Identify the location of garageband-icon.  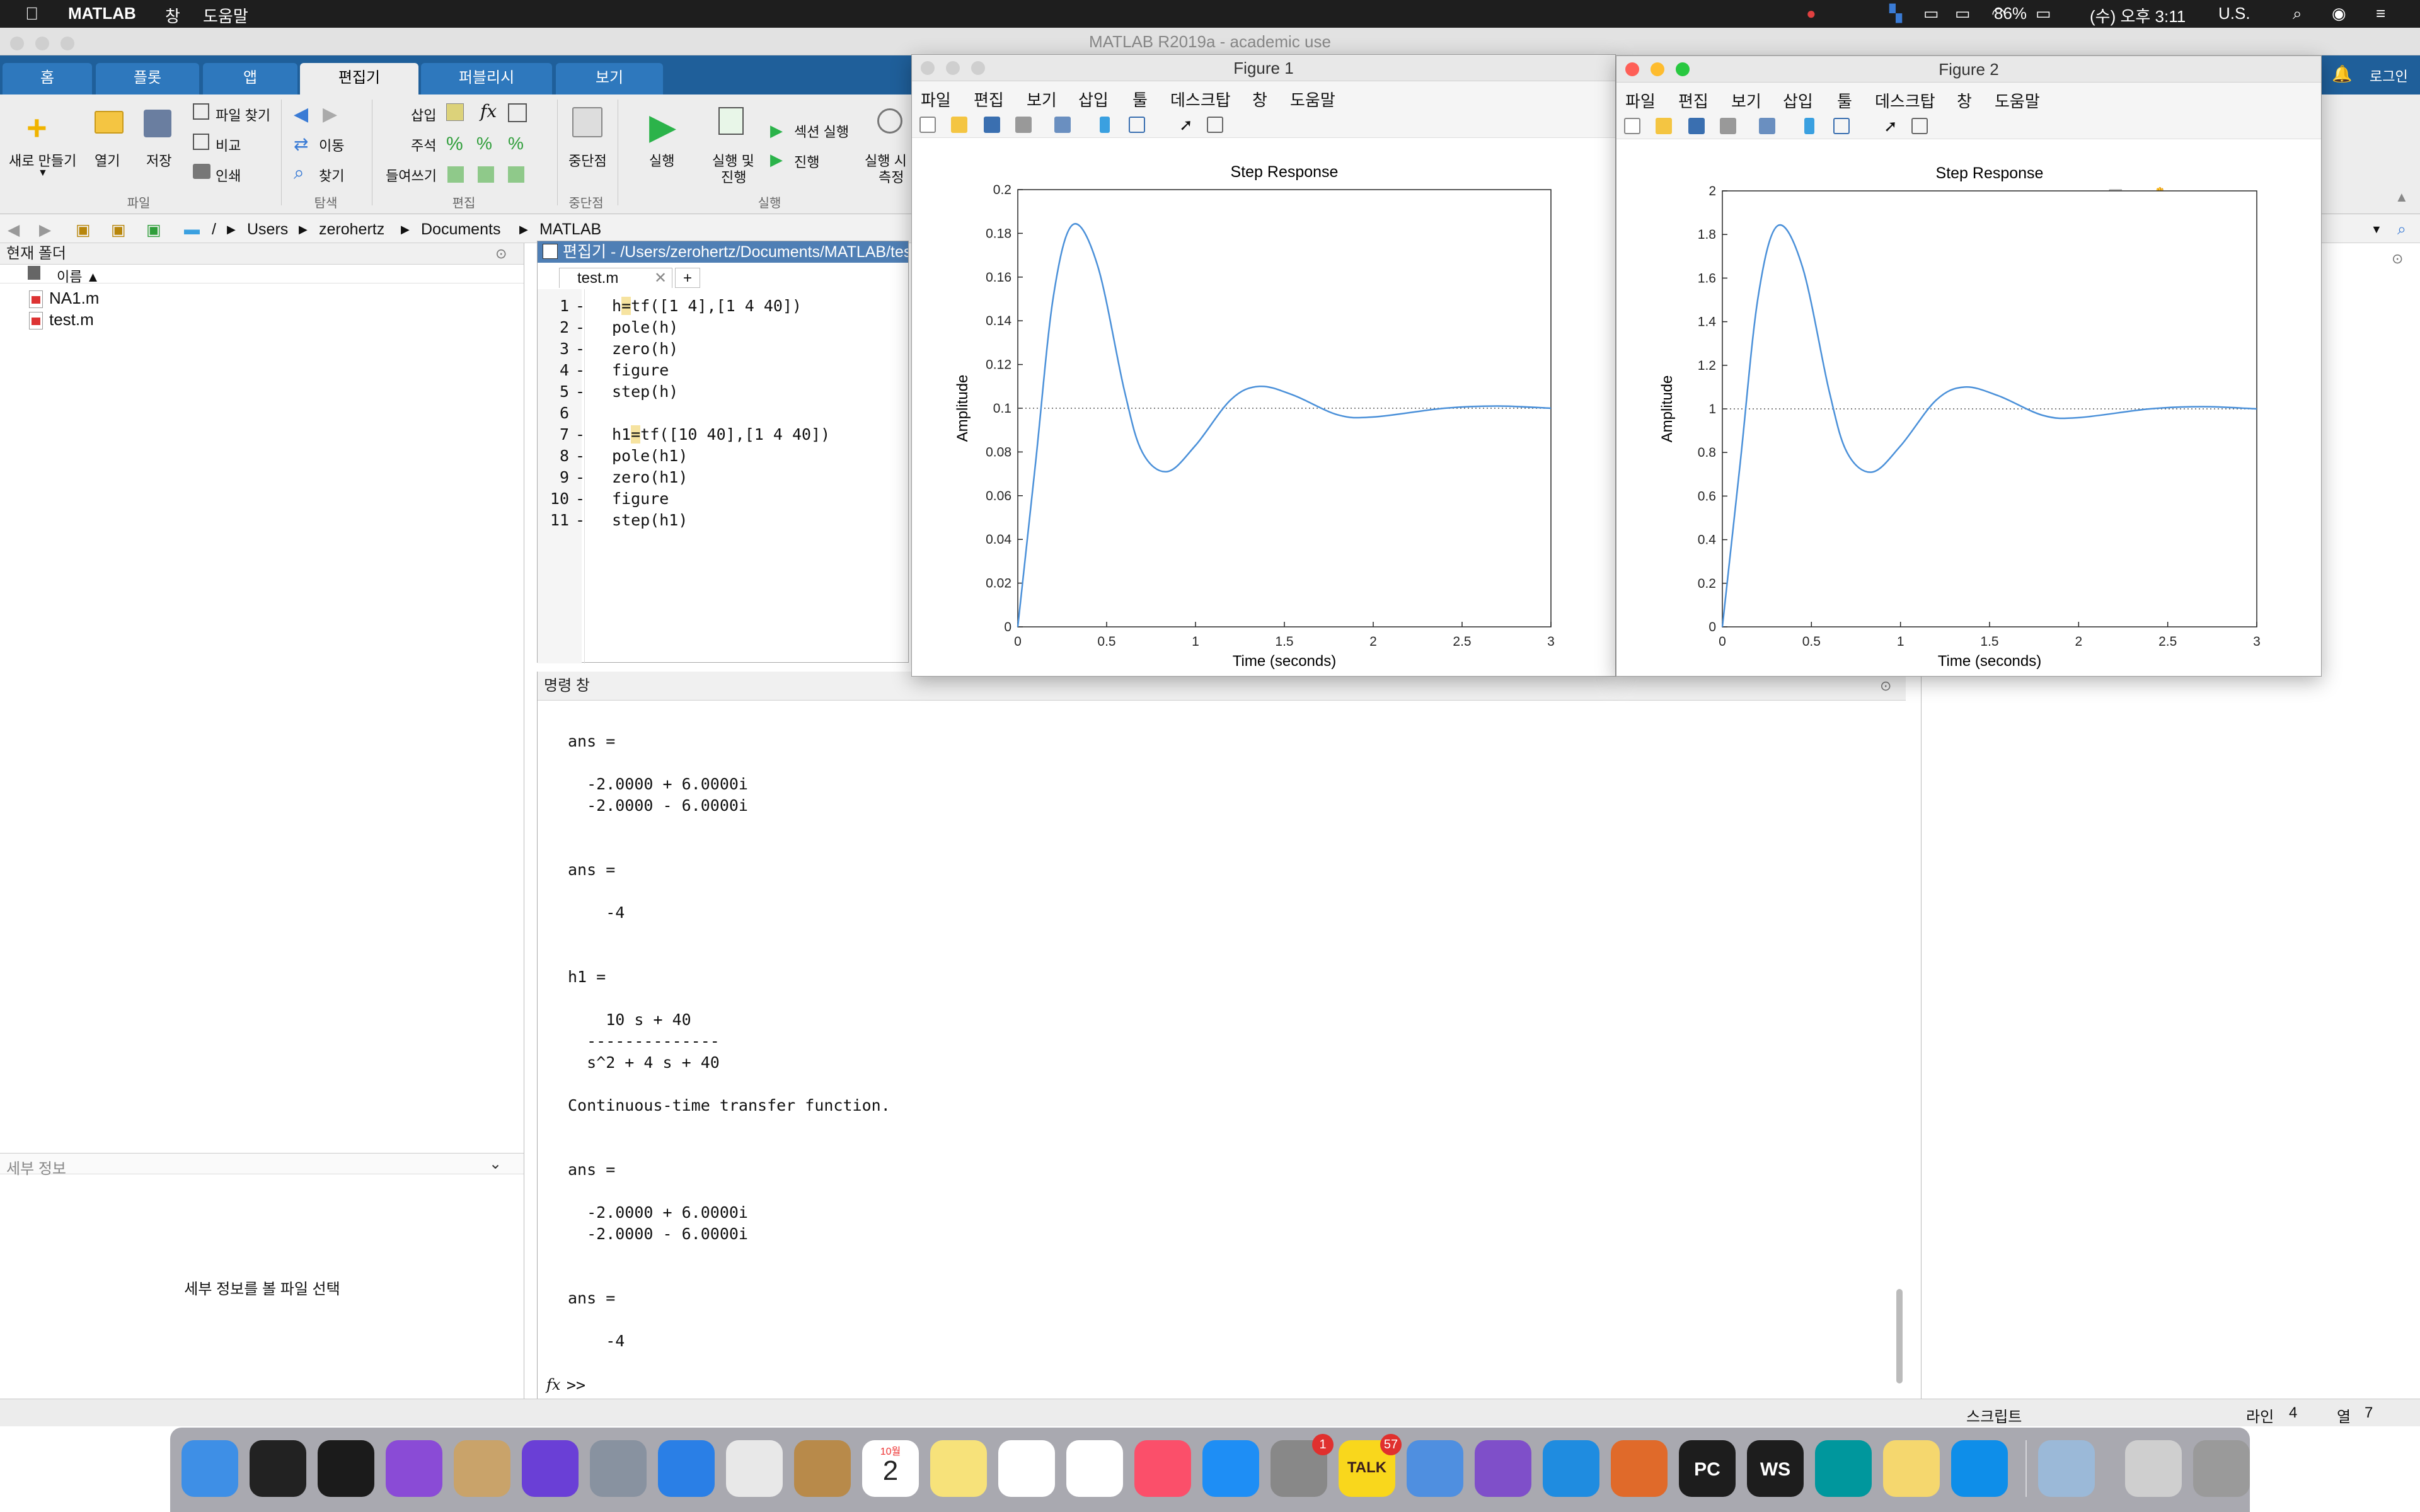
(482, 1468).